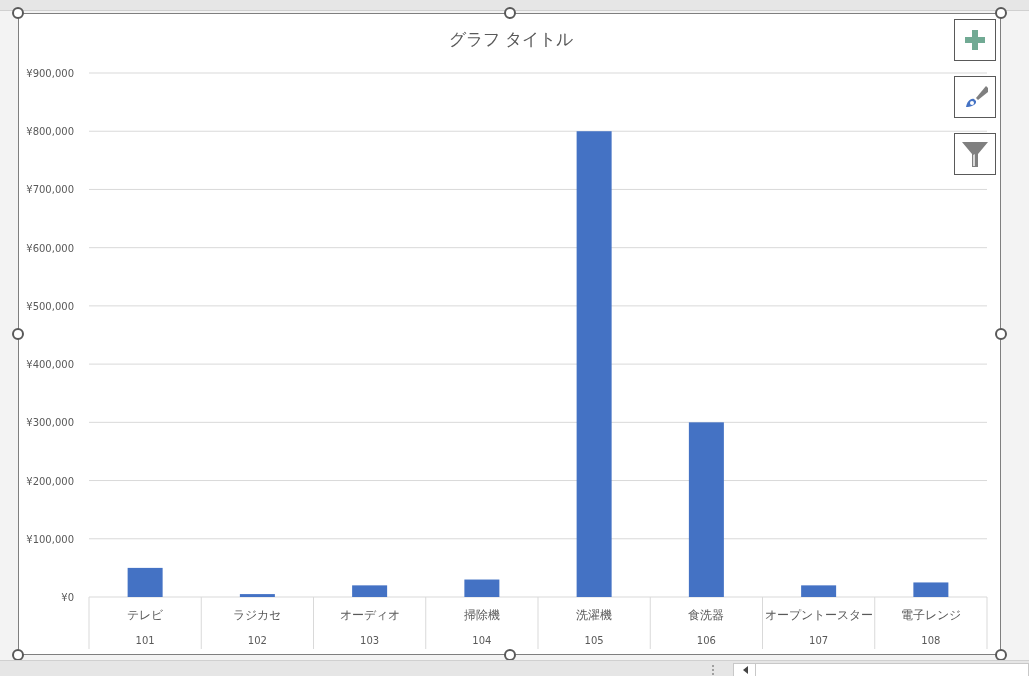  Describe the element at coordinates (818, 615) in the screenshot. I see `x-axis-label: オープントースター` at that location.